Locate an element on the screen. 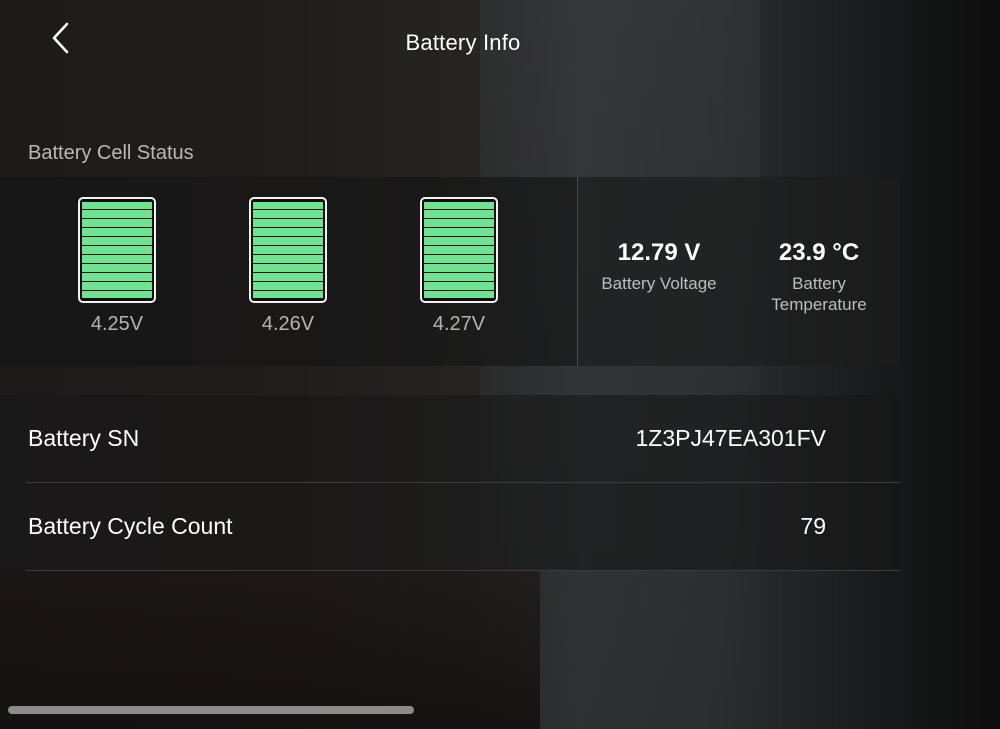  battery-cell-2: 4.26V is located at coordinates (288, 266).